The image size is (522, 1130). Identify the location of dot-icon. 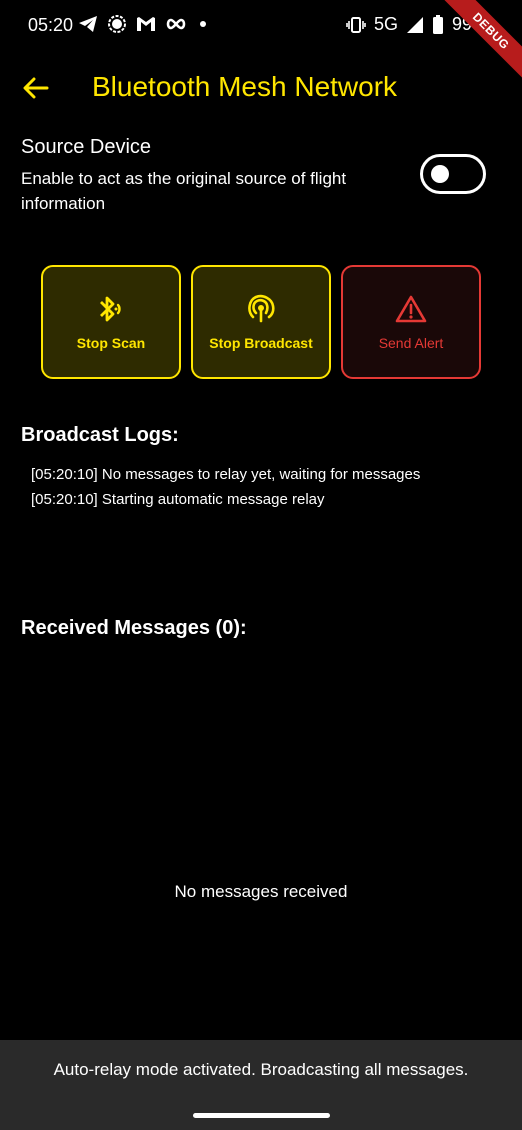
(203, 24).